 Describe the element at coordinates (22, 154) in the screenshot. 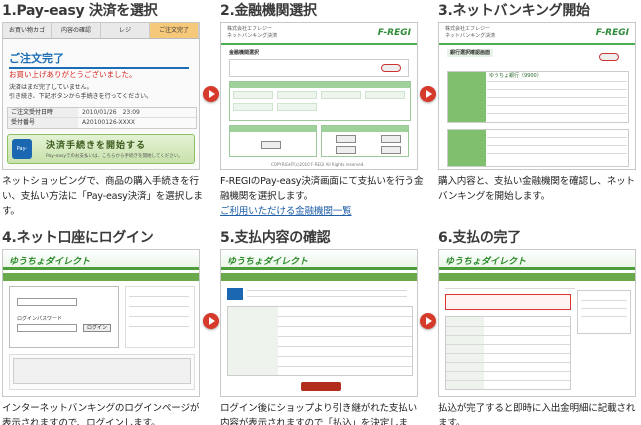

I see `pay-easy-logo-icon: Pay-easy` at that location.